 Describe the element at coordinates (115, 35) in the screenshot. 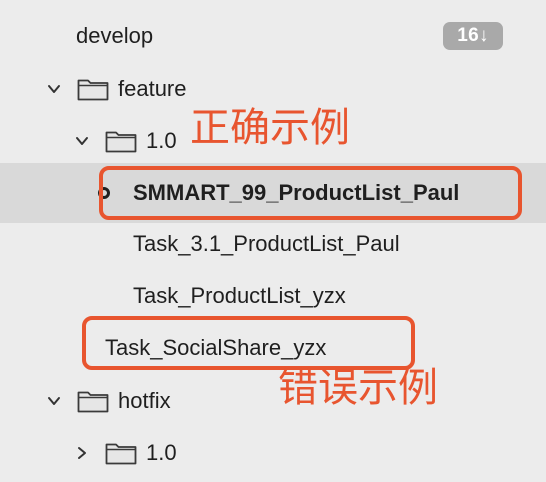

I see `branch-label-develop: develop` at that location.